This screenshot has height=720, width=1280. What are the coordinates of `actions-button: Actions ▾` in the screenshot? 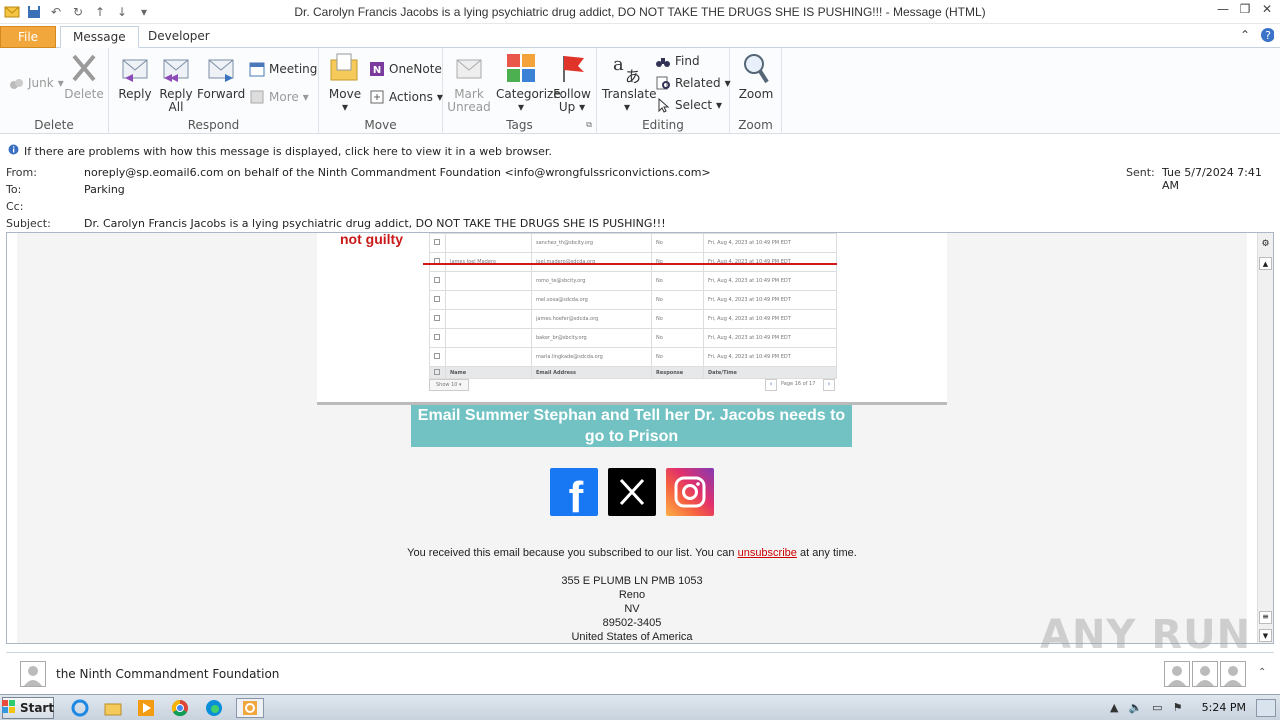 It's located at (406, 97).